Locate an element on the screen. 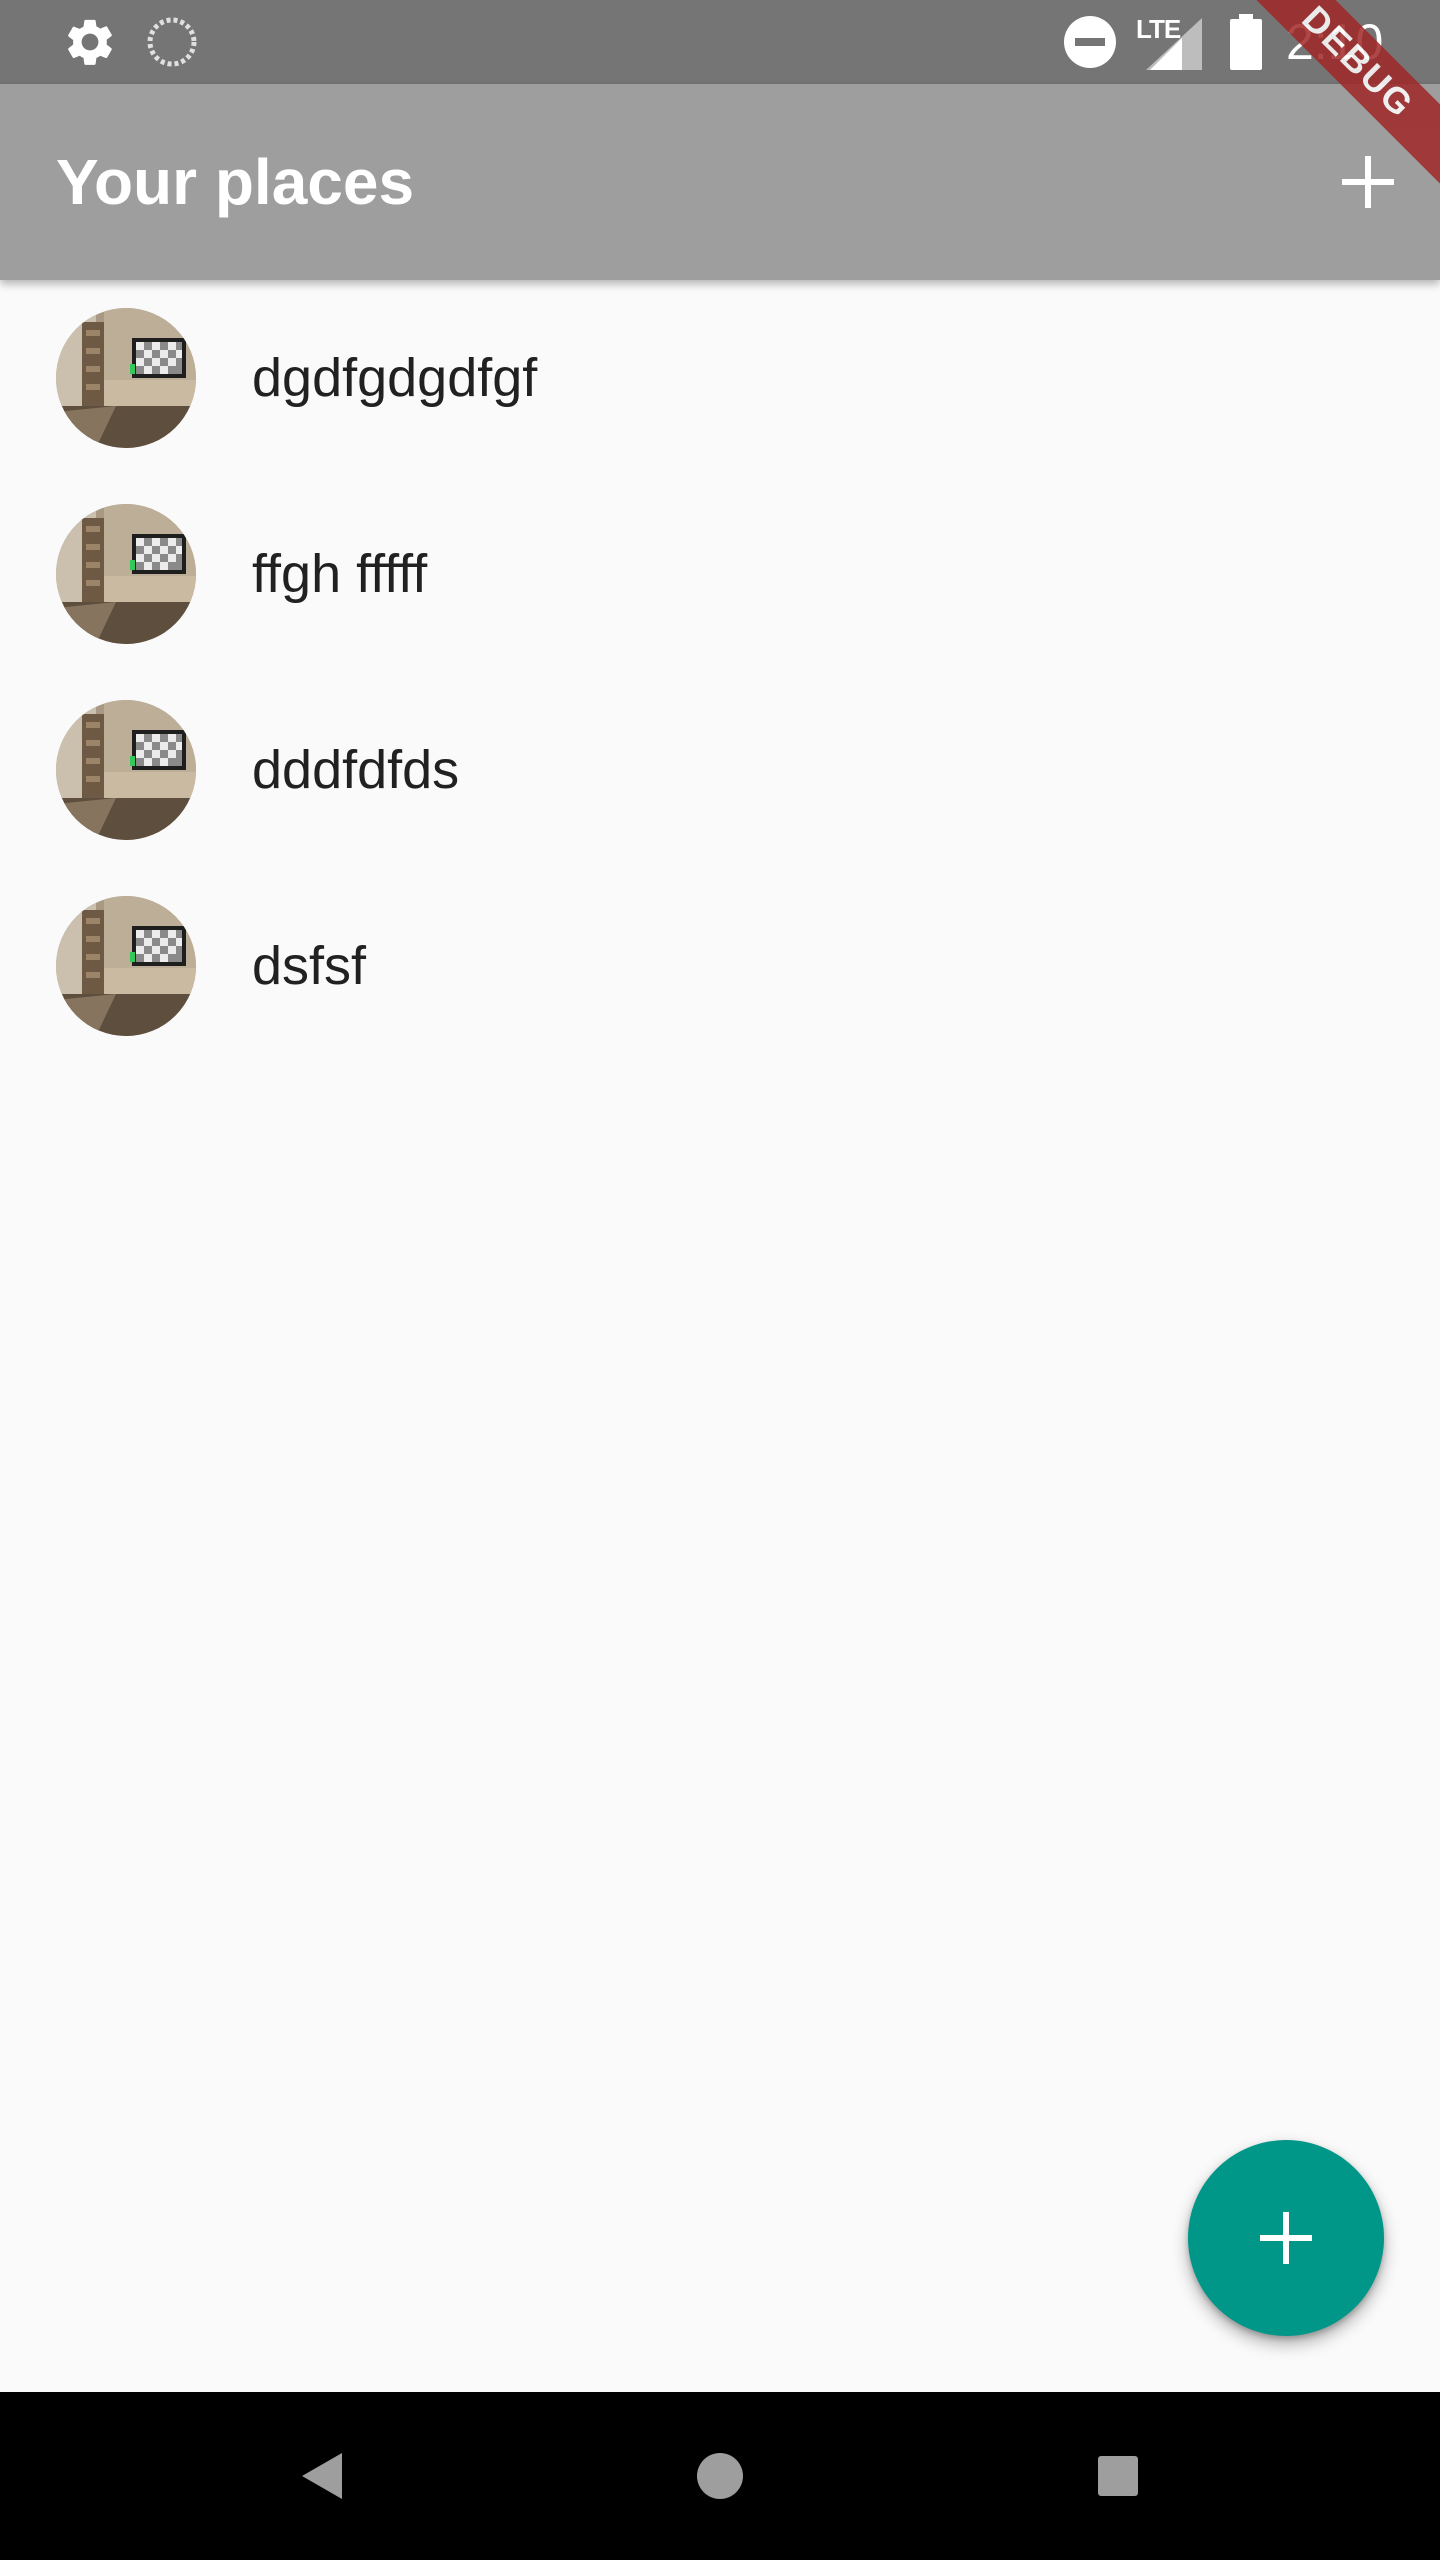 The width and height of the screenshot is (1440, 2560). gear-icon is located at coordinates (90, 42).